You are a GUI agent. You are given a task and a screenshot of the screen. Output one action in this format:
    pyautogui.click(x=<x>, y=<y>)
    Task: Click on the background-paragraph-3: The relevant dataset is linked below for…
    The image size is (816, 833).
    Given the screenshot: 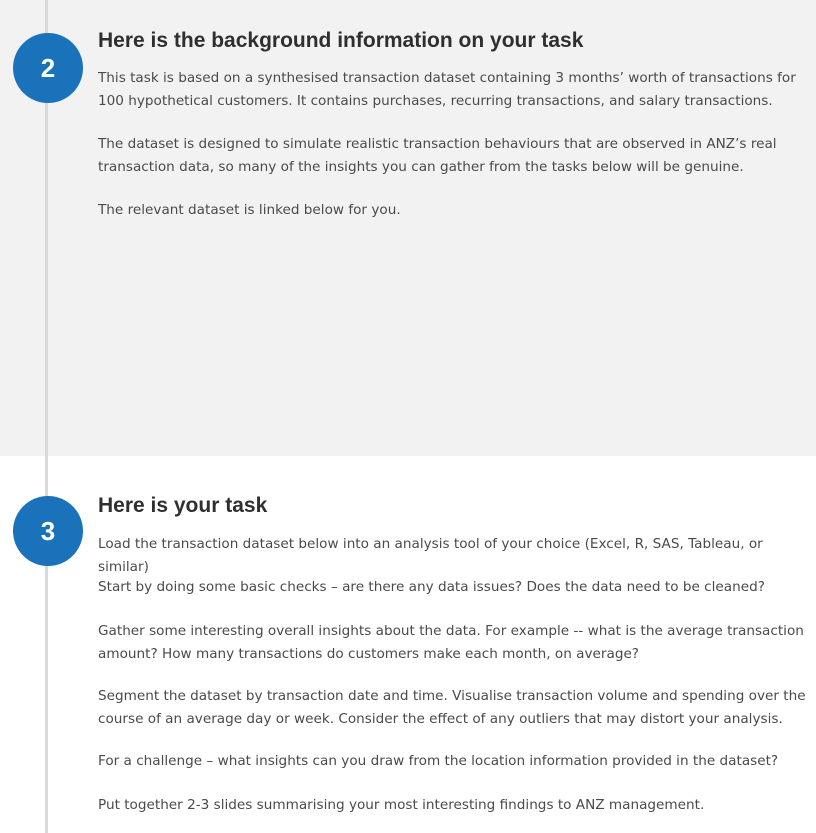 What is the action you would take?
    pyautogui.click(x=249, y=210)
    